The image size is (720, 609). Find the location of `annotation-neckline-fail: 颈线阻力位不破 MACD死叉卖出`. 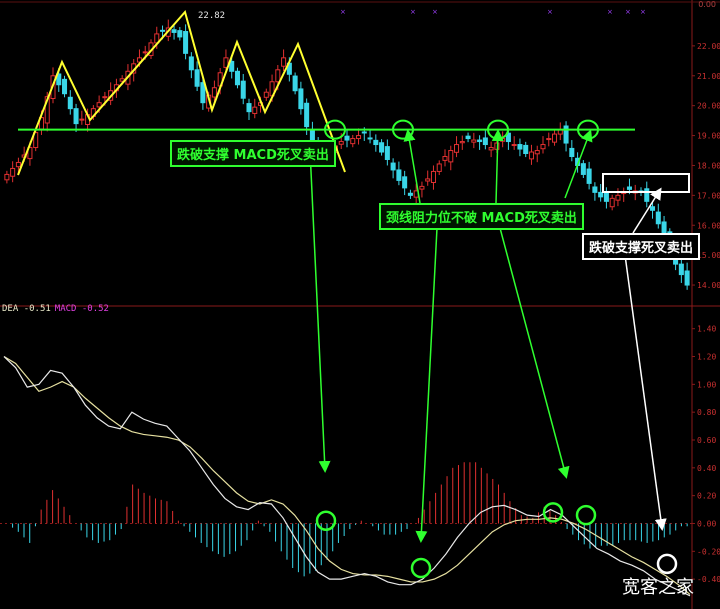

annotation-neckline-fail: 颈线阻力位不破 MACD死叉卖出 is located at coordinates (481, 216).